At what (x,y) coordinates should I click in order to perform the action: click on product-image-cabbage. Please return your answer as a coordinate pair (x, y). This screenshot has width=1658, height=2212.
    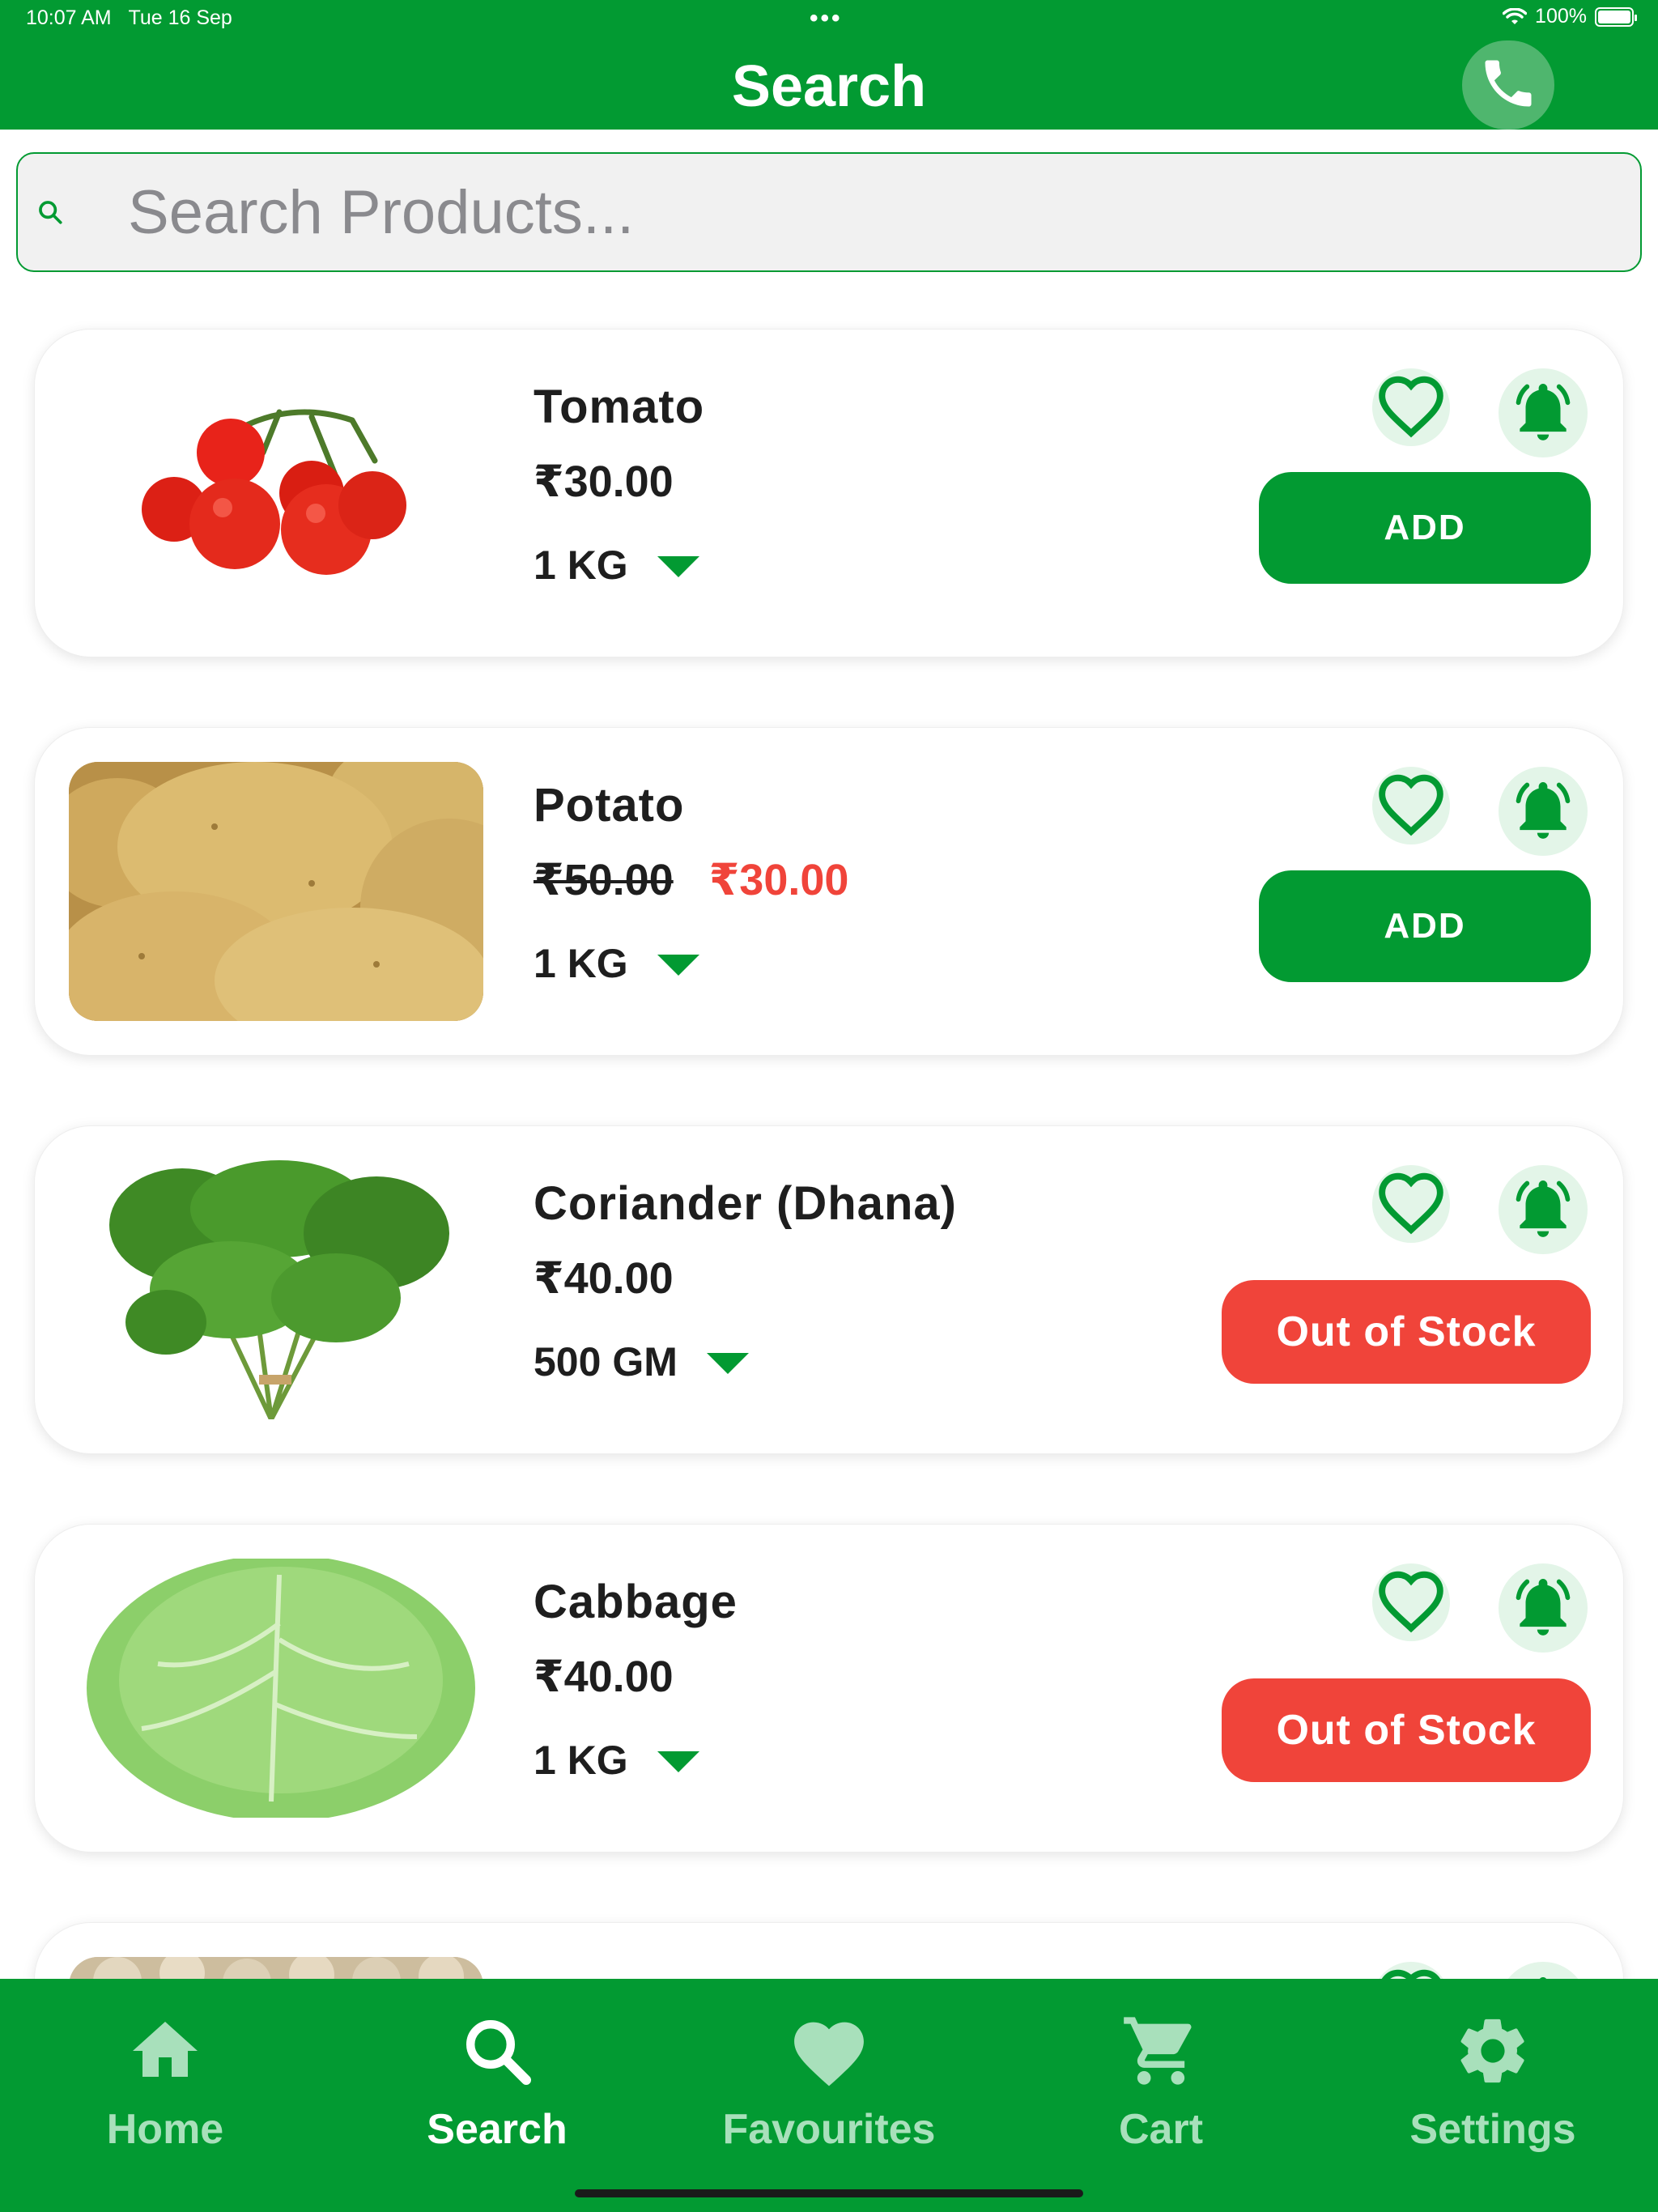
    Looking at the image, I should click on (276, 1689).